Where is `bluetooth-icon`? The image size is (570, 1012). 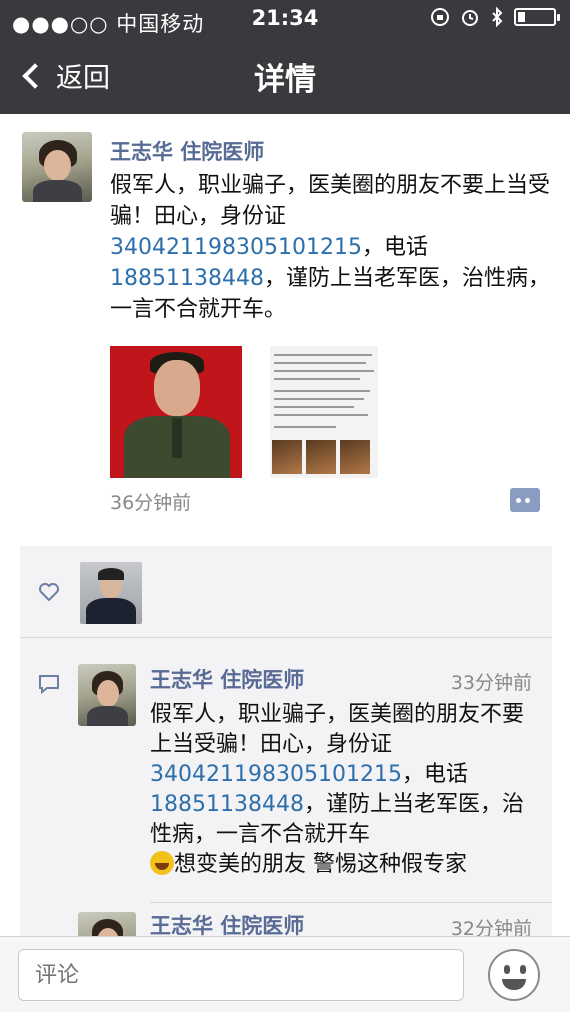 bluetooth-icon is located at coordinates (497, 17).